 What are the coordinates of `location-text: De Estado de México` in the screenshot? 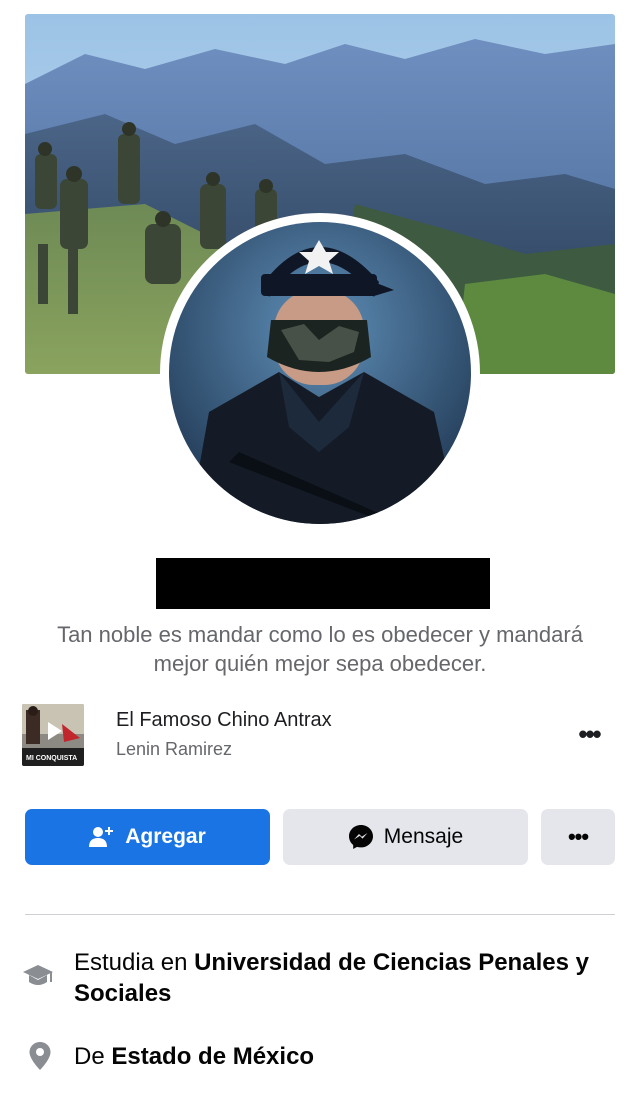 It's located at (334, 1056).